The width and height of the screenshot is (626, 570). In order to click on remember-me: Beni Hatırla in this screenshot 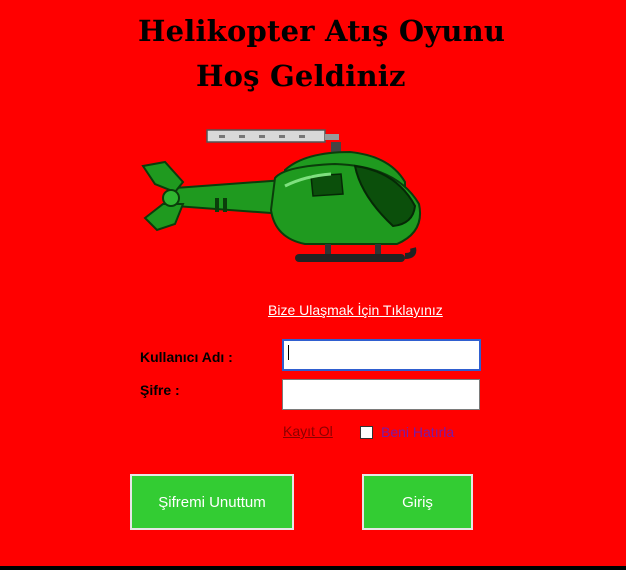, I will do `click(407, 432)`.